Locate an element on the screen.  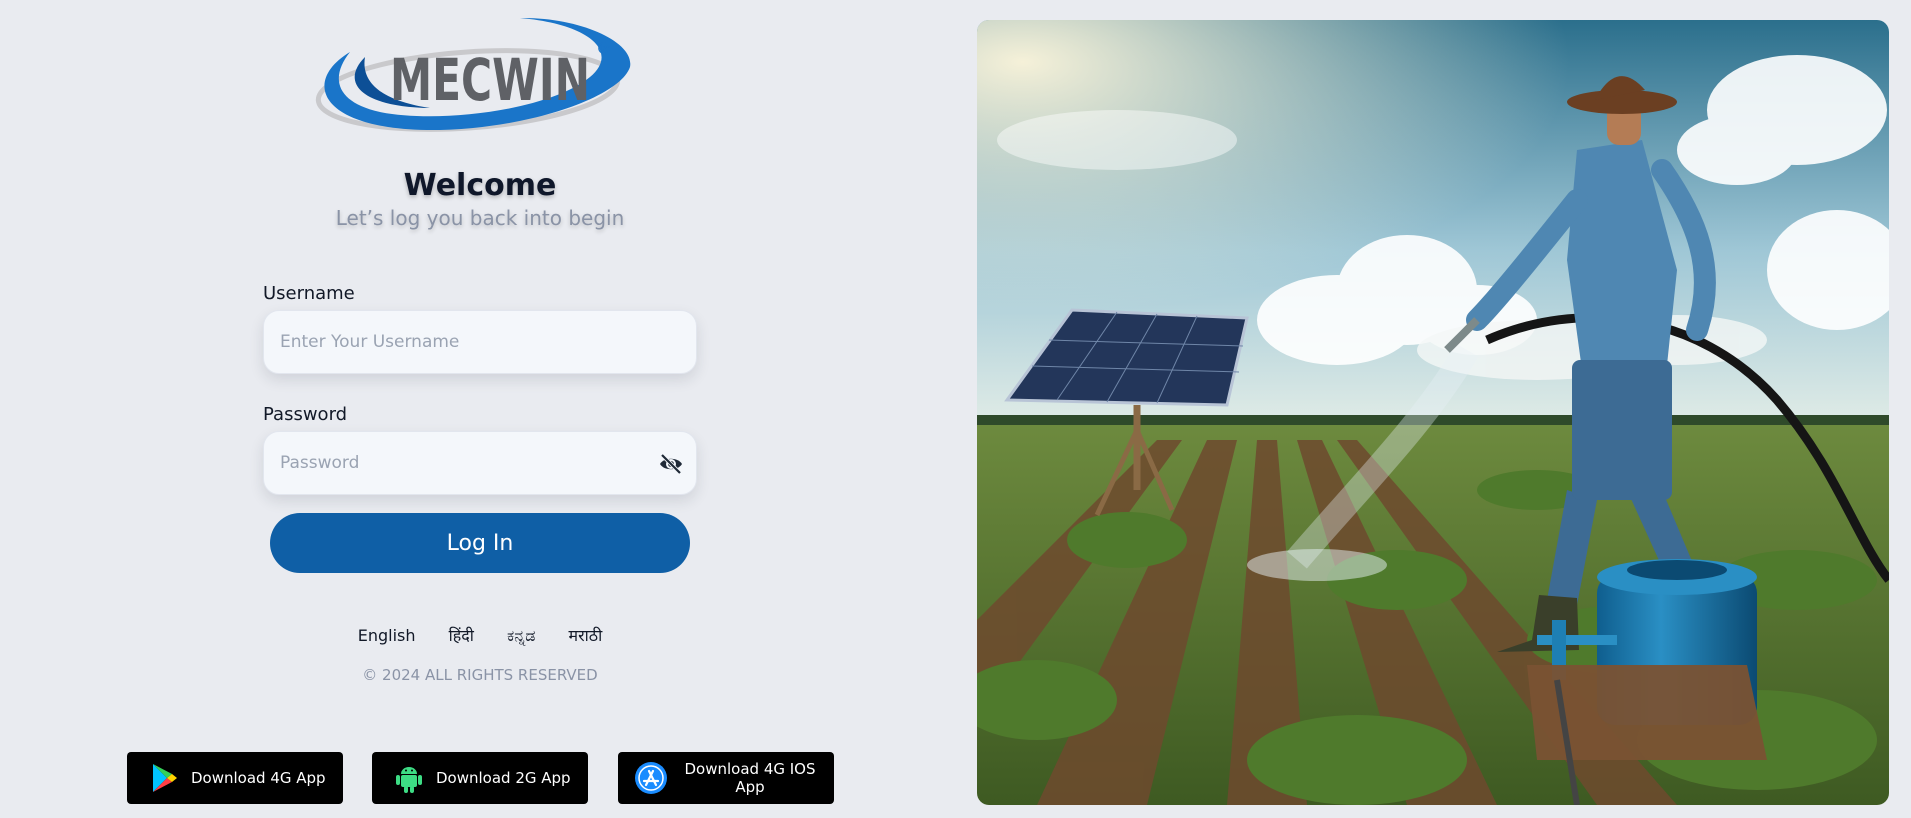
brand-logo: MECWIN ® is located at coordinates (470, 74).